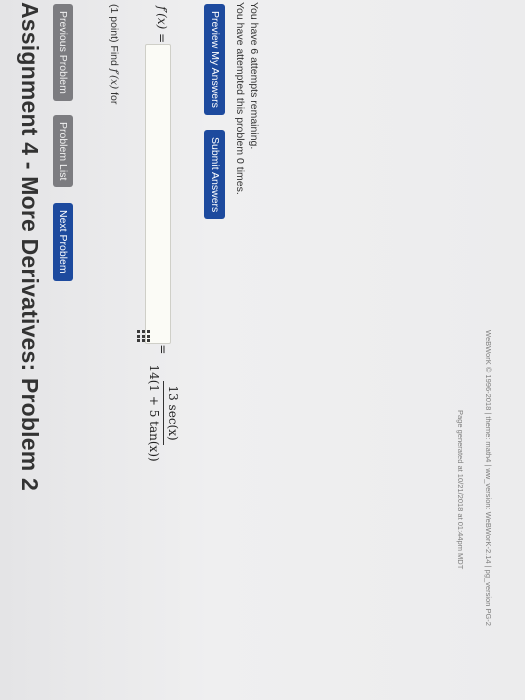 The height and width of the screenshot is (700, 525). Describe the element at coordinates (63, 52) in the screenshot. I see `previous-problem-button: Previous Problem` at that location.